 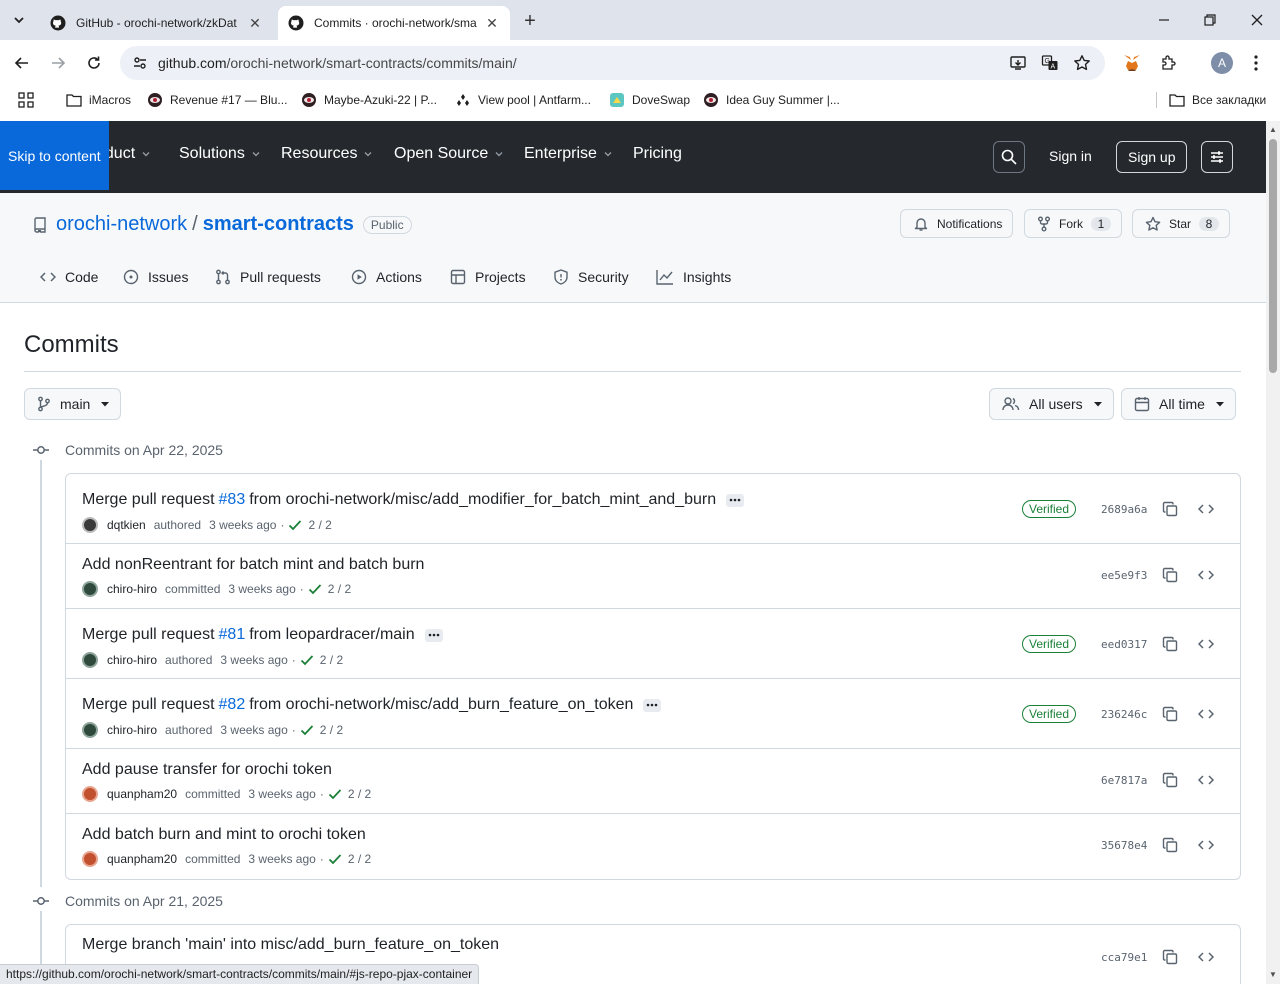 I want to click on search-button, so click(x=1009, y=157).